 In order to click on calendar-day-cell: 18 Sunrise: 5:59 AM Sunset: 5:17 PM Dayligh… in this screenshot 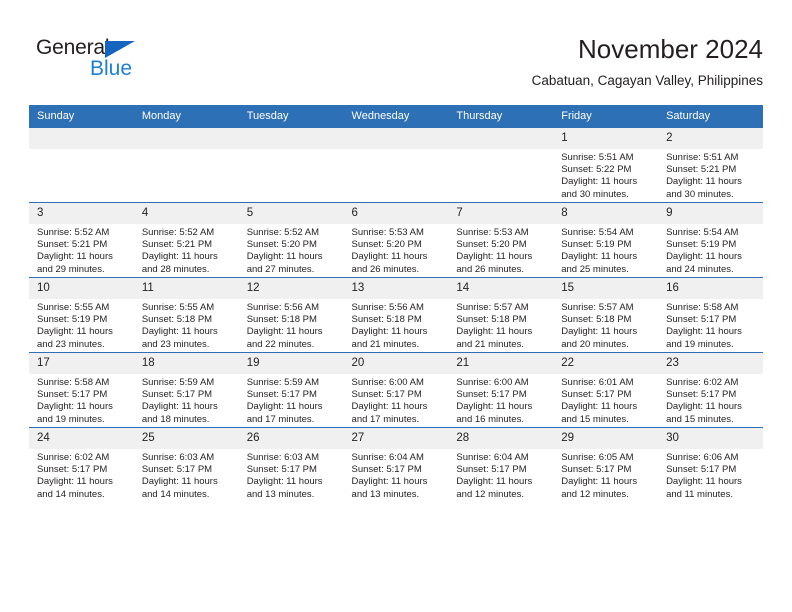, I will do `click(186, 390)`.